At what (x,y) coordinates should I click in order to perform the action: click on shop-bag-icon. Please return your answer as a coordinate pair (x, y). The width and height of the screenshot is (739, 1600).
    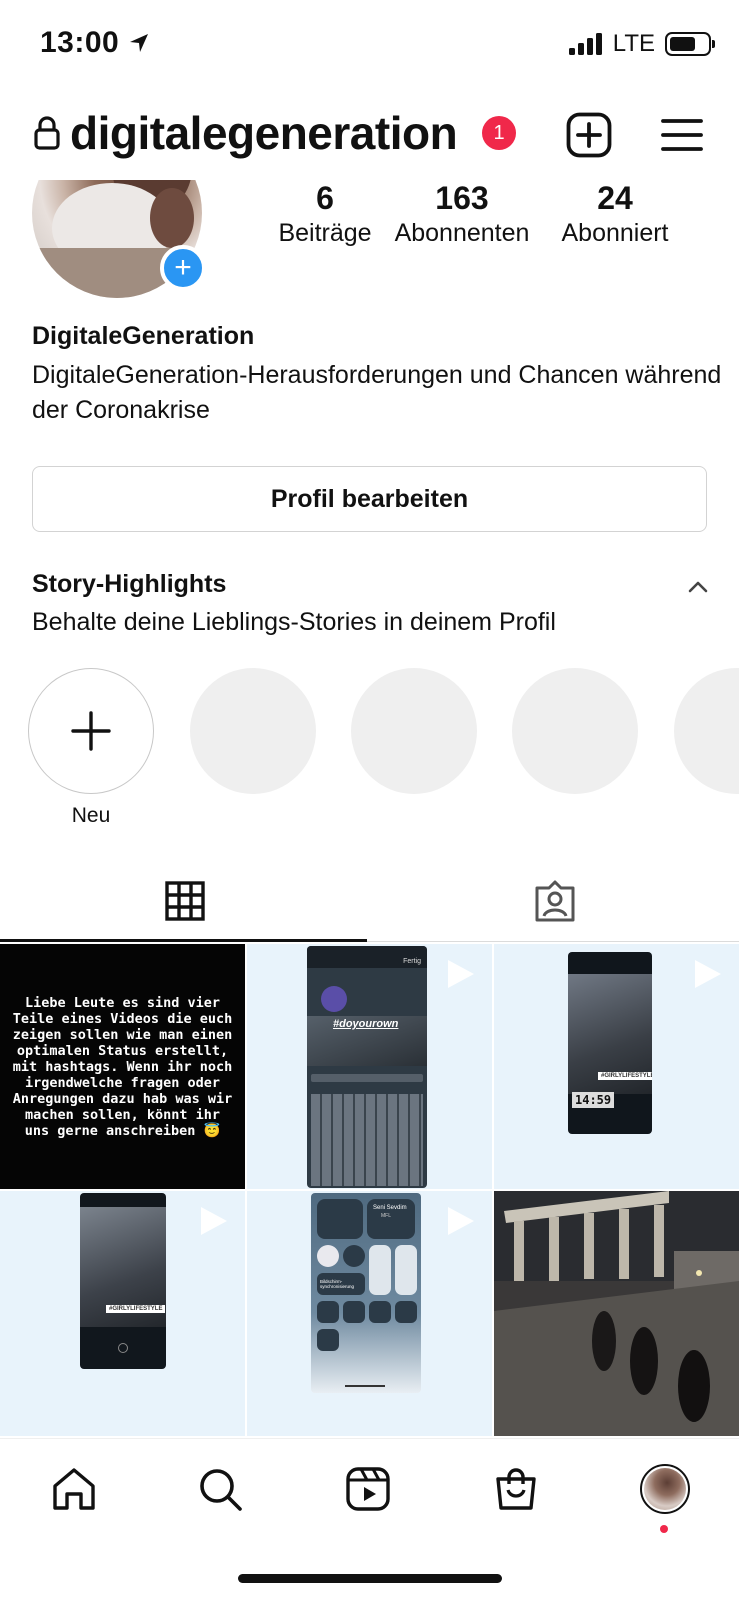
    Looking at the image, I should click on (516, 1489).